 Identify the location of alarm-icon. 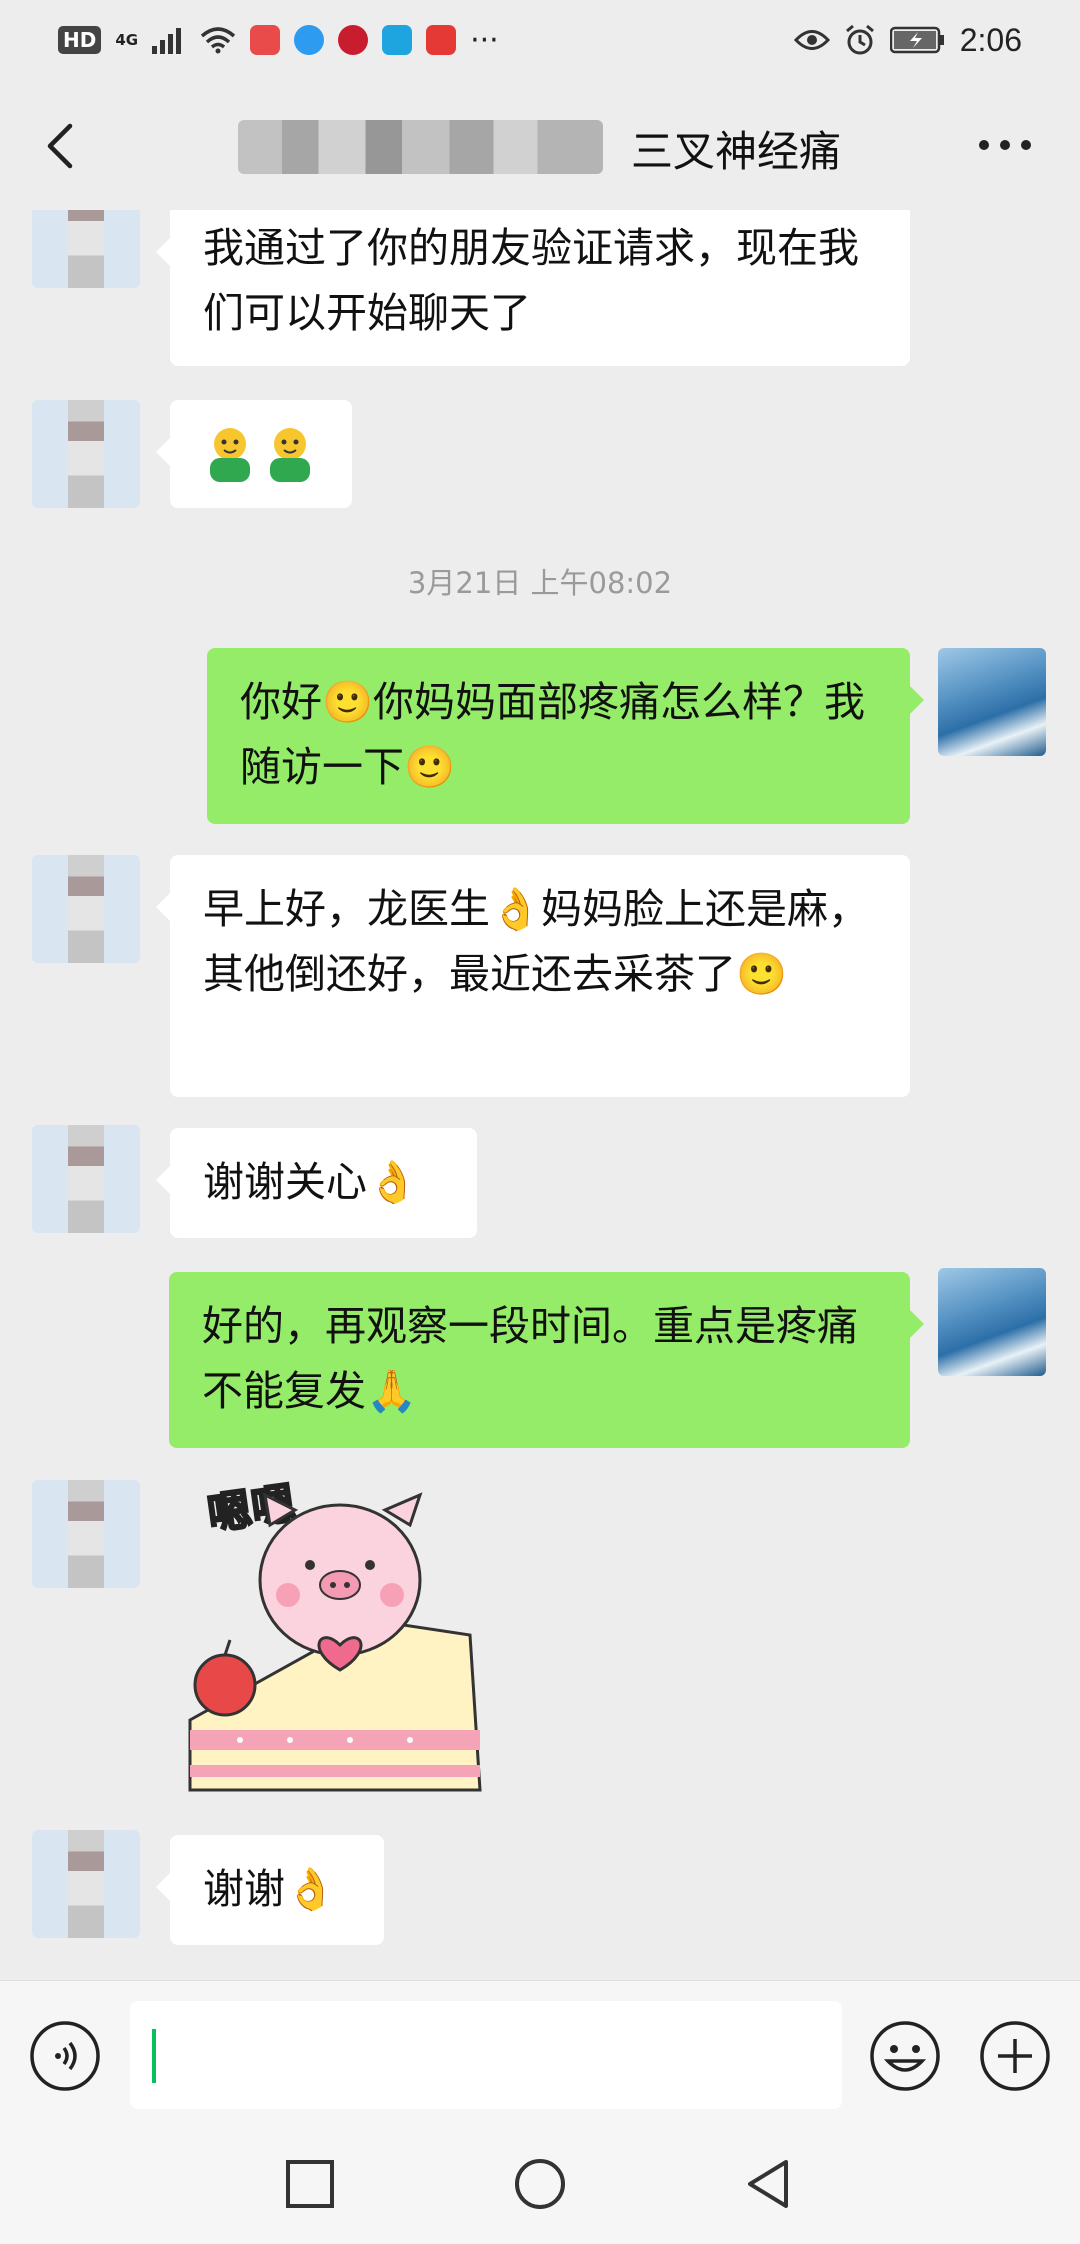
(859, 39).